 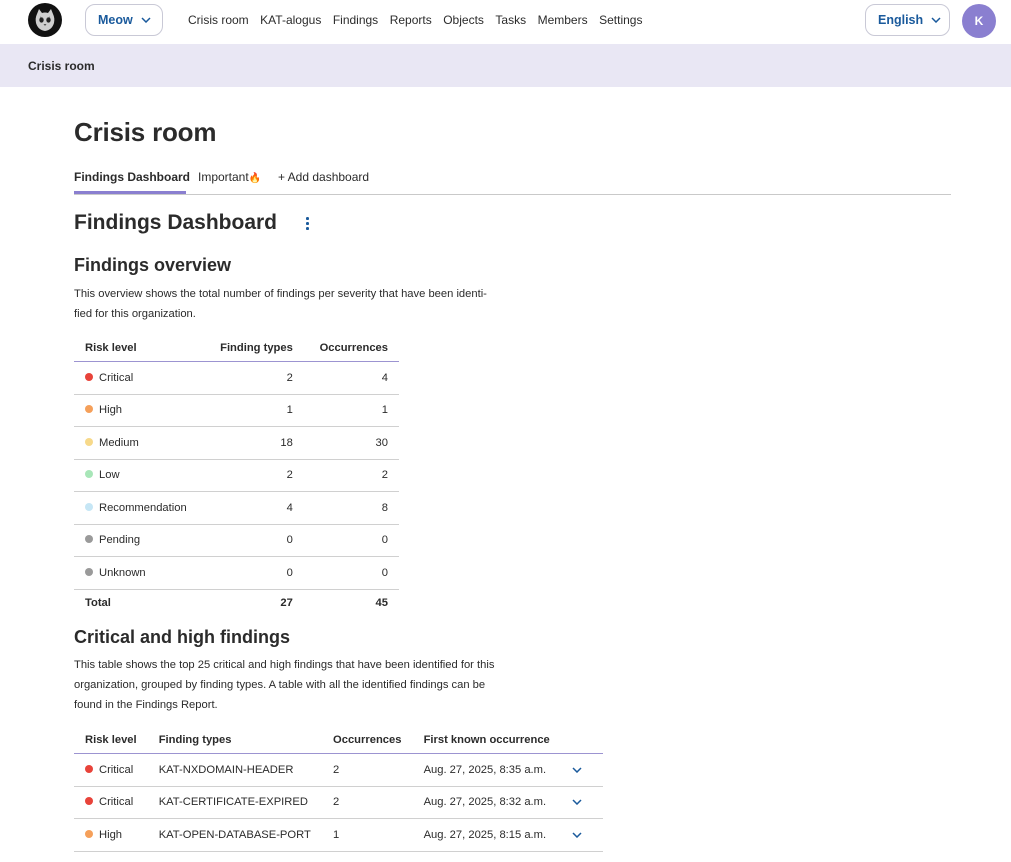 I want to click on finding-type-cell: KAT-CERTIFICATE-EXPIRED, so click(x=235, y=802).